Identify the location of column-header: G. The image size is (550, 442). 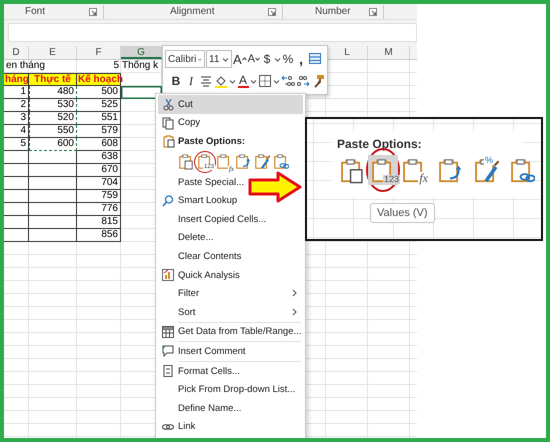
(141, 52).